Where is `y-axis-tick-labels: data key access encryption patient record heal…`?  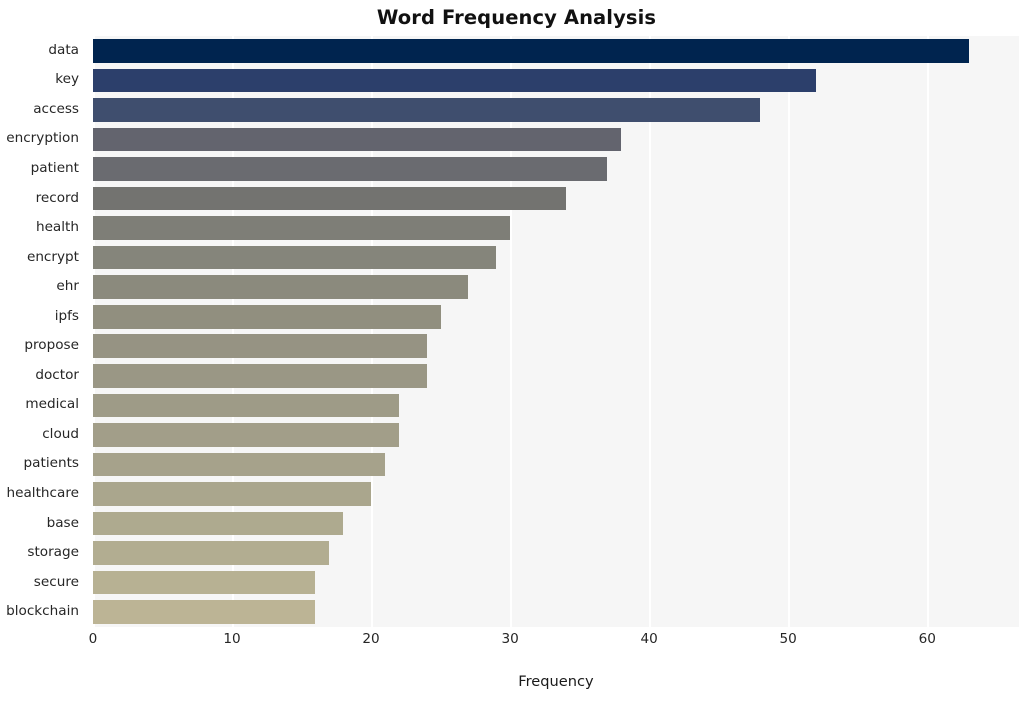
y-axis-tick-labels: data key access encryption patient record heal… is located at coordinates (43, 331).